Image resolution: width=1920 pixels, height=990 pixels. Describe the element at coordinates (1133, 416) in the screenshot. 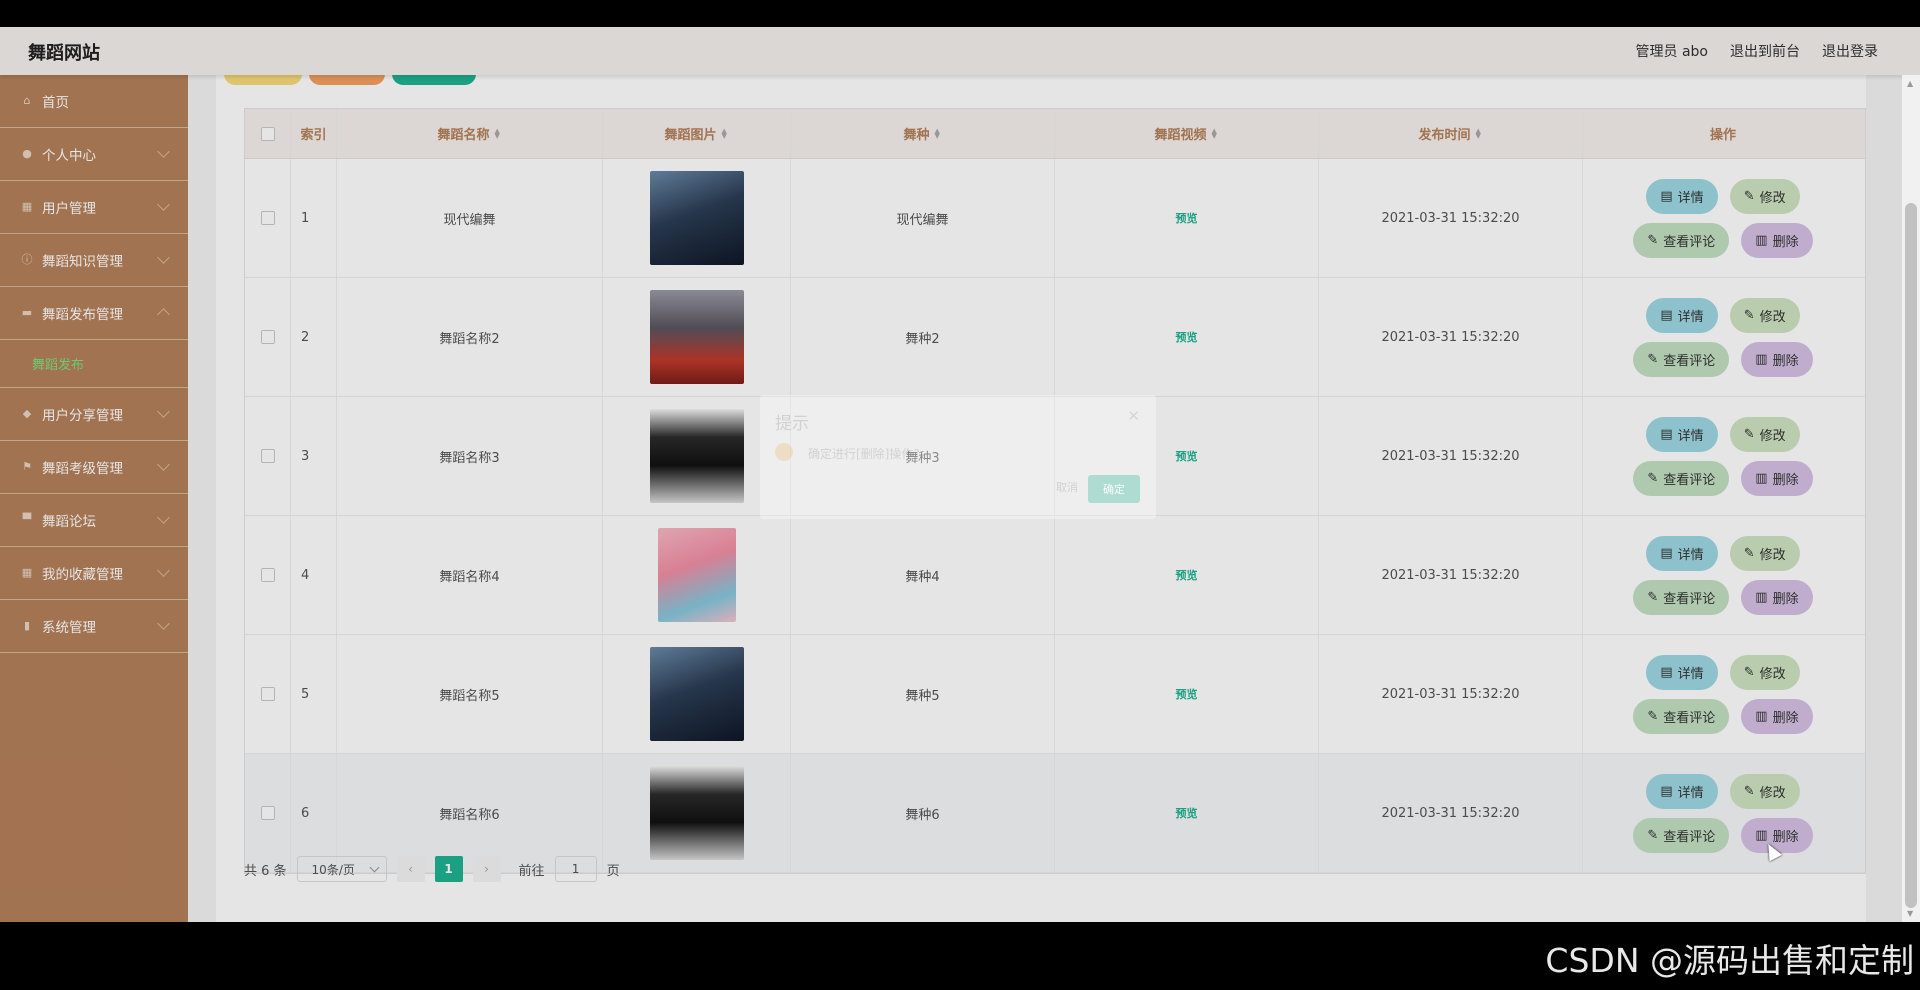

I see `close-icon: ✕` at that location.